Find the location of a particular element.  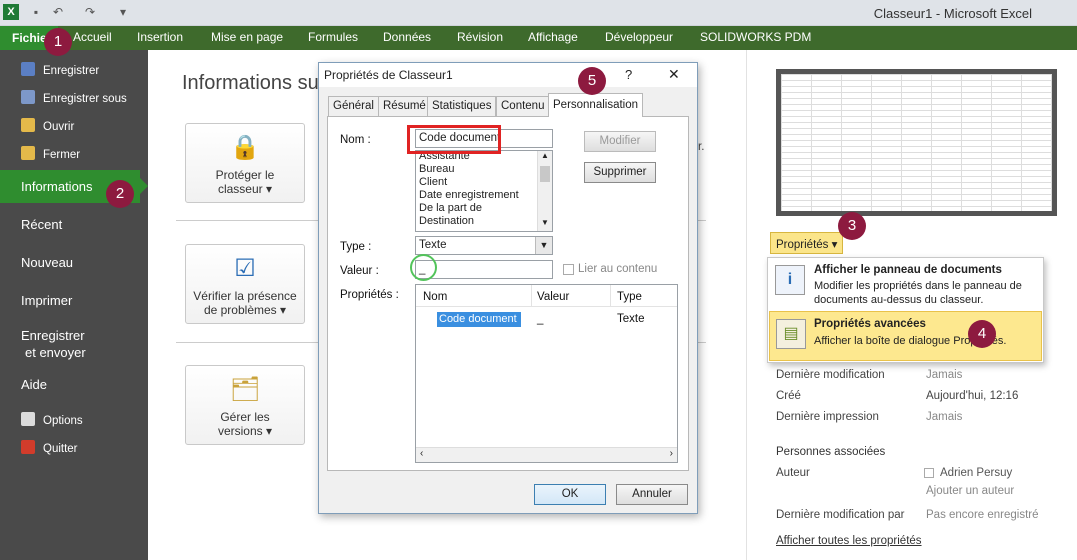

list-item: Destination is located at coordinates (446, 221).